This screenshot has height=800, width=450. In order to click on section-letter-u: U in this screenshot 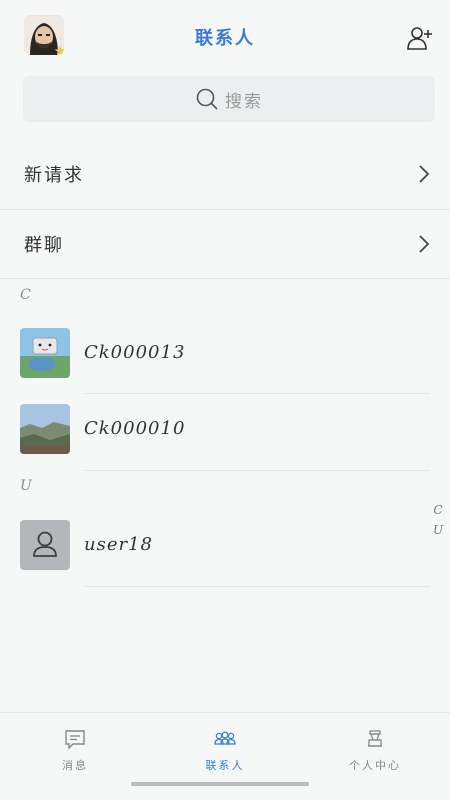, I will do `click(26, 486)`.